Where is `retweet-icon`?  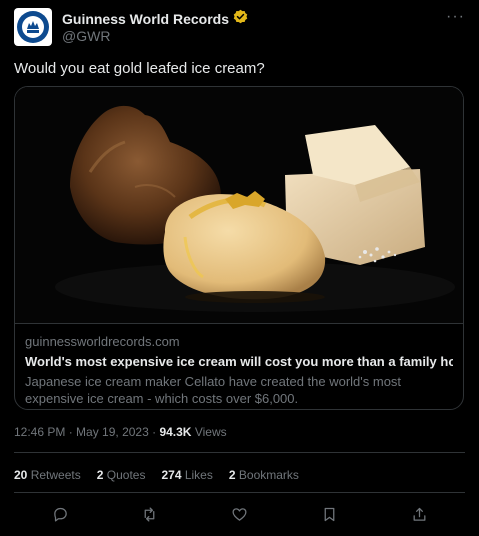
retweet-icon is located at coordinates (149, 514).